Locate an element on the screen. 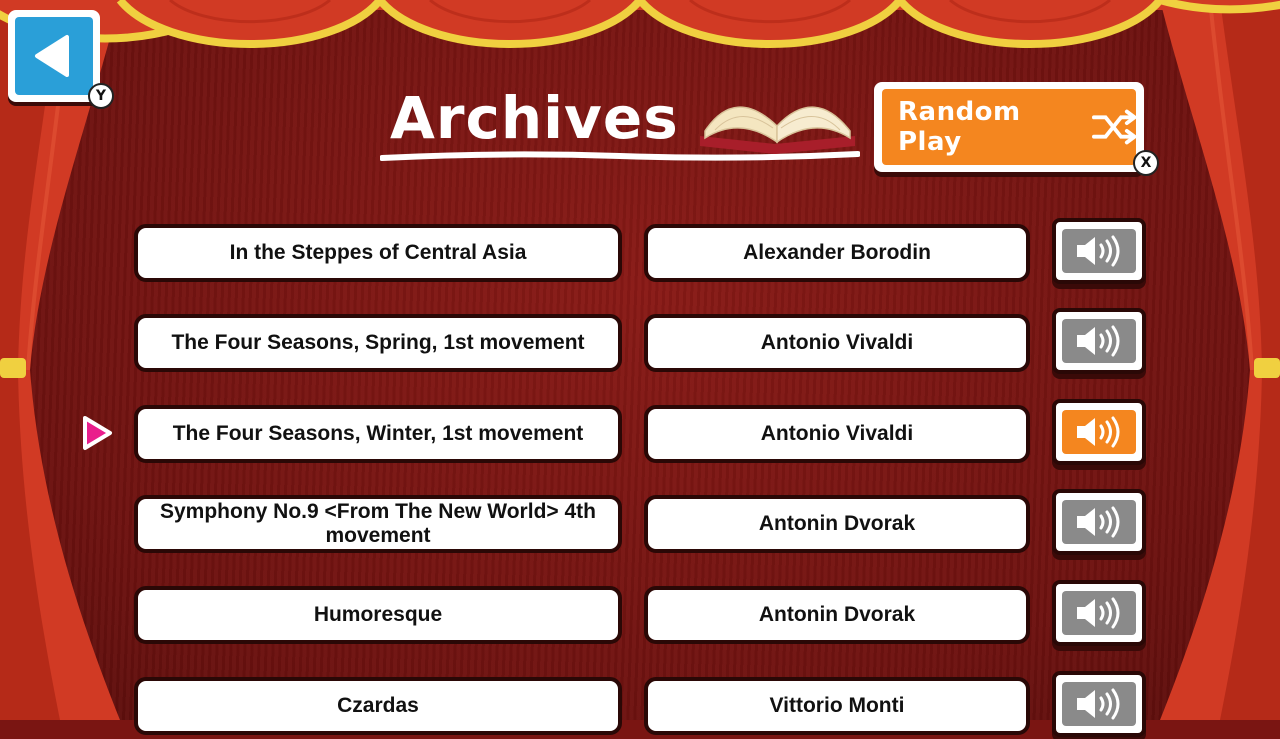 This screenshot has width=1280, height=739. page-title: Archives is located at coordinates (534, 118).